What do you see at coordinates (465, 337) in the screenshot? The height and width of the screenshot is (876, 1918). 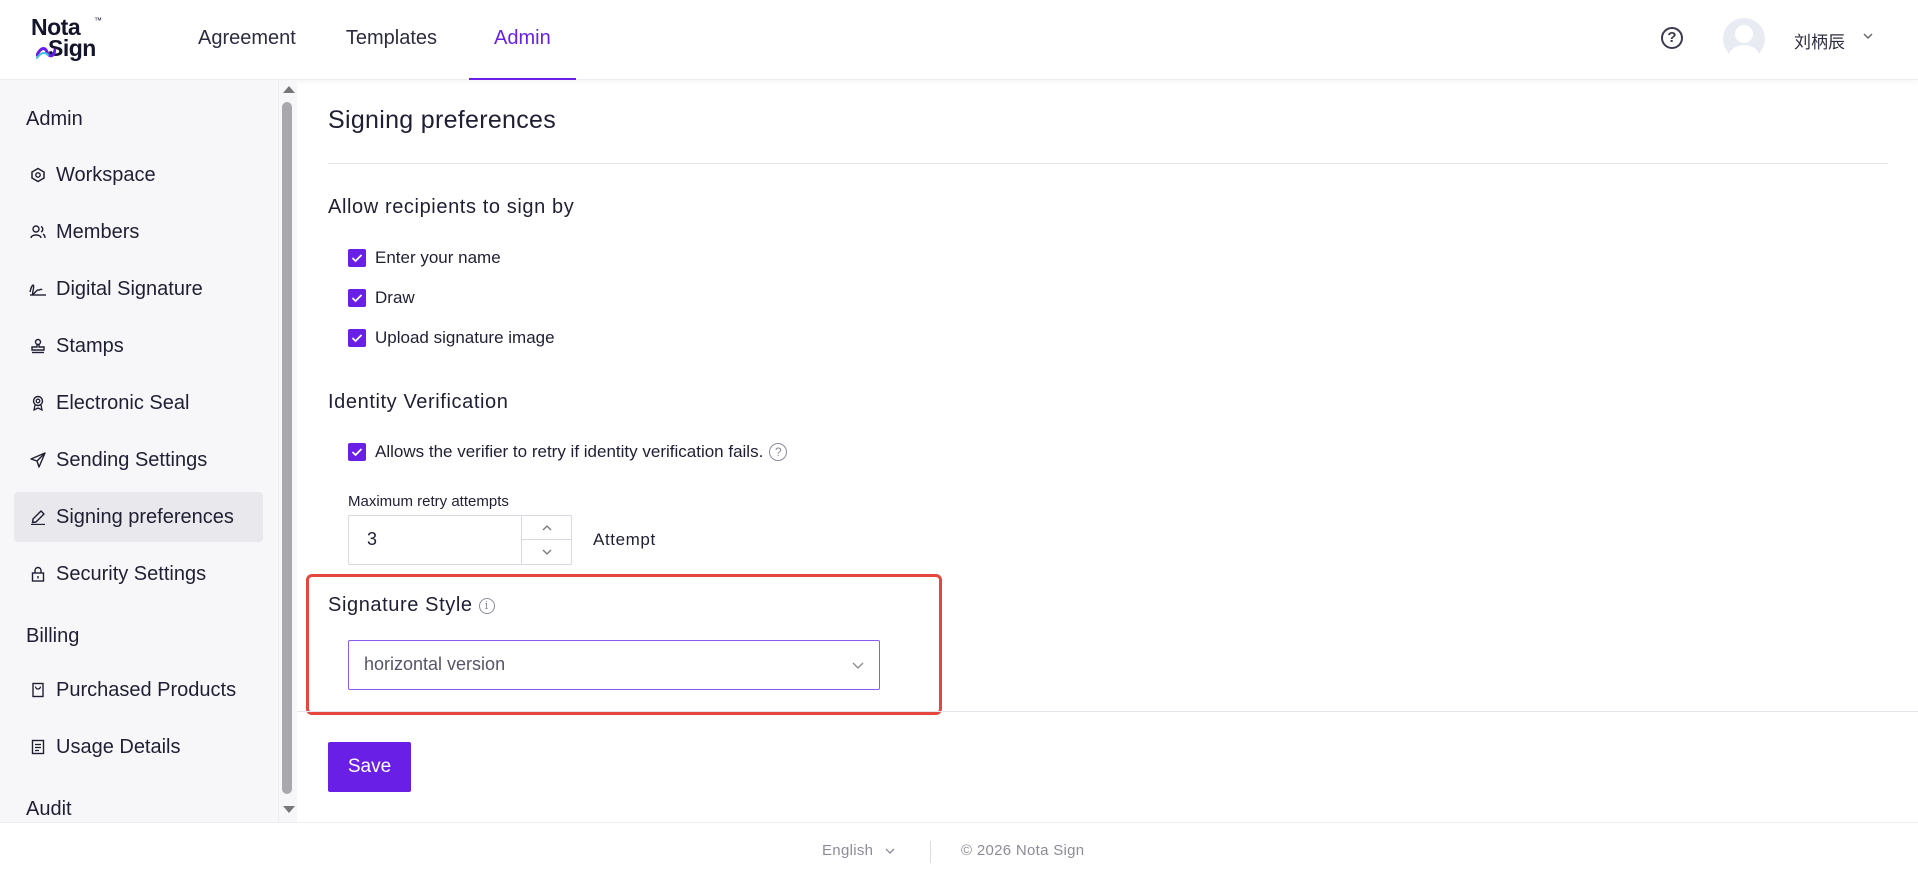 I see `option-label: Upload signature image` at bounding box center [465, 337].